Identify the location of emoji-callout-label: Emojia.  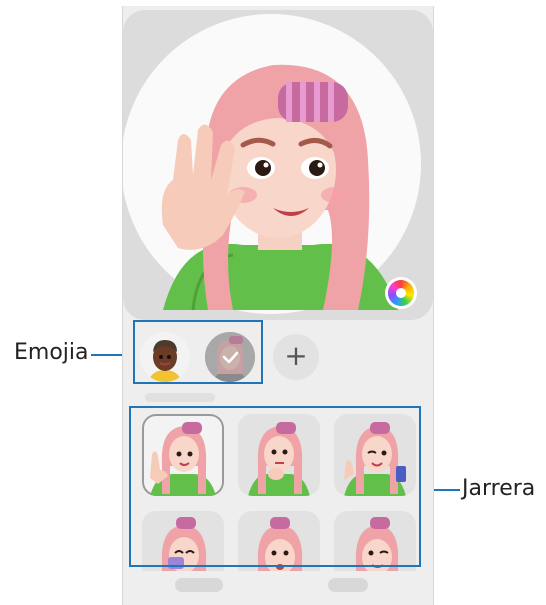
(51, 352).